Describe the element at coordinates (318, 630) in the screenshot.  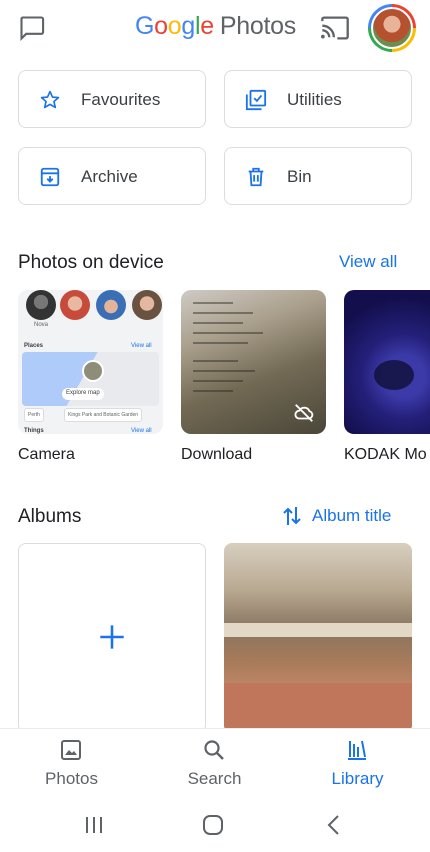
I see `fence-rail` at that location.